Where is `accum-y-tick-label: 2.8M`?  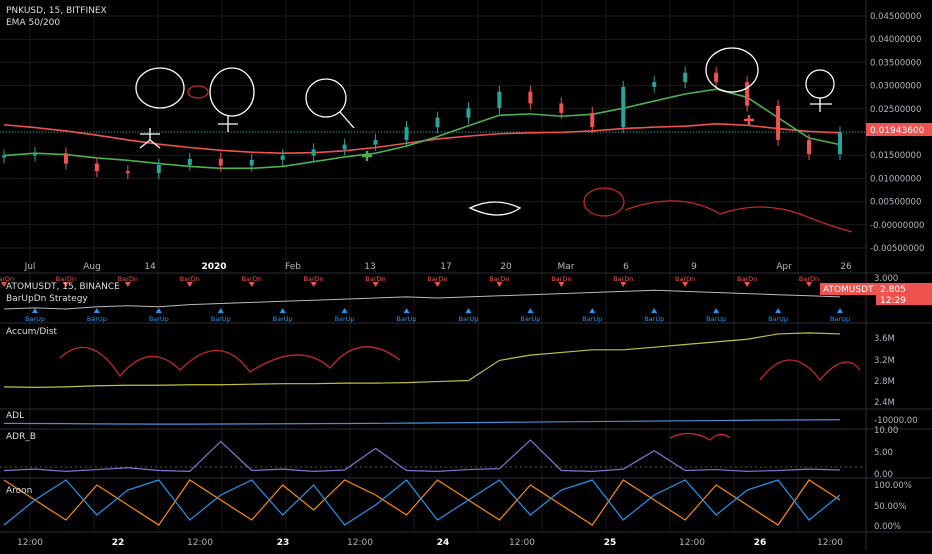 accum-y-tick-label: 2.8M is located at coordinates (884, 382).